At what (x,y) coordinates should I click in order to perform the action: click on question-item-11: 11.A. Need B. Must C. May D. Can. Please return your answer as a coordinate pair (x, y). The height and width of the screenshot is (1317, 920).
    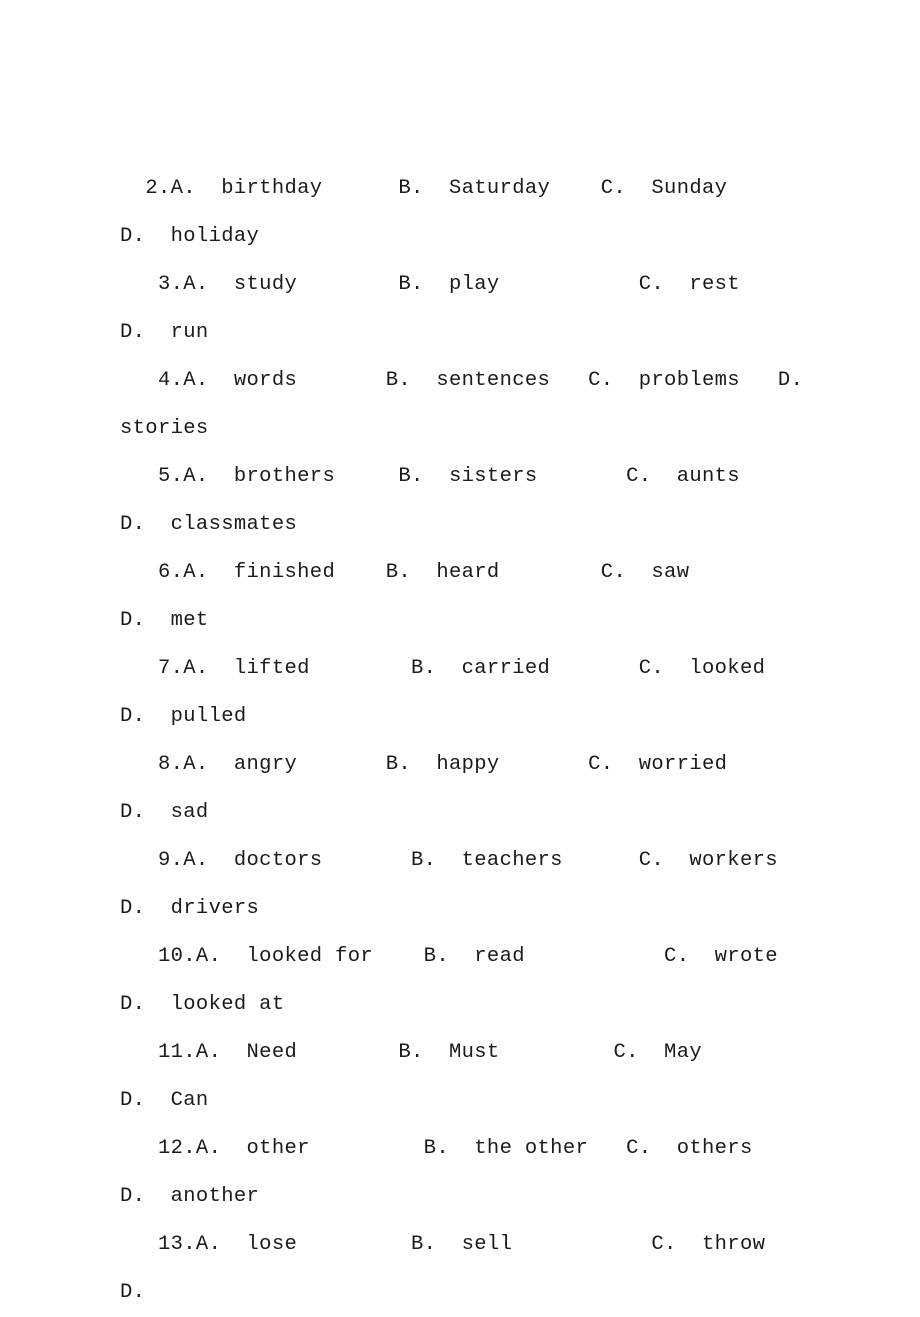
    Looking at the image, I should click on (474, 1076).